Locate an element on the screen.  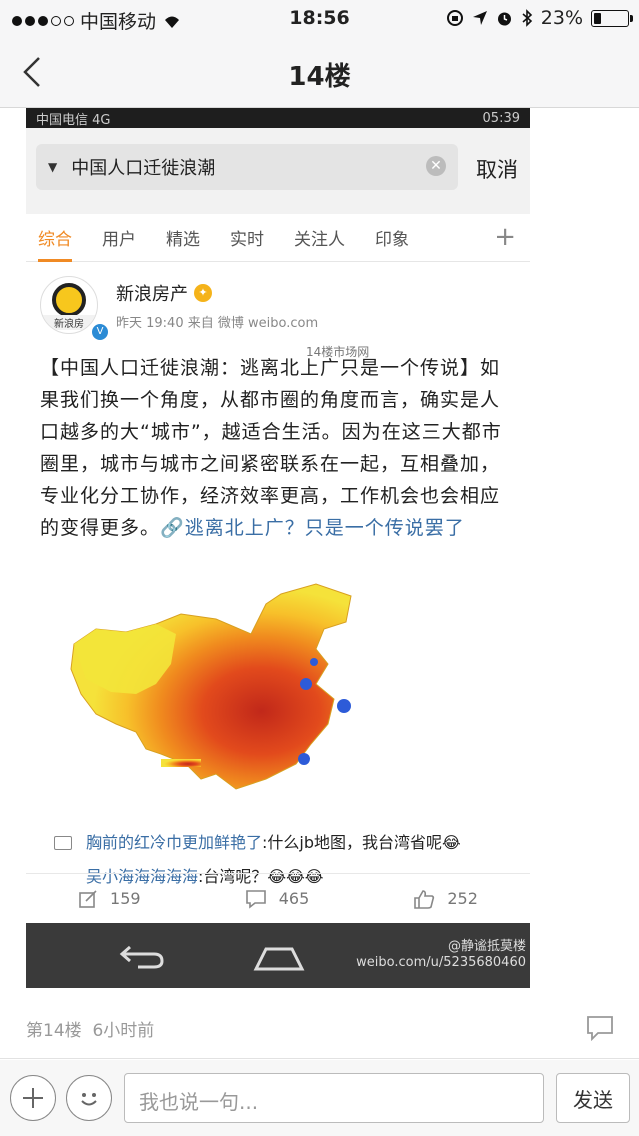
embedded-cancel-label: 取消 is located at coordinates (497, 170).